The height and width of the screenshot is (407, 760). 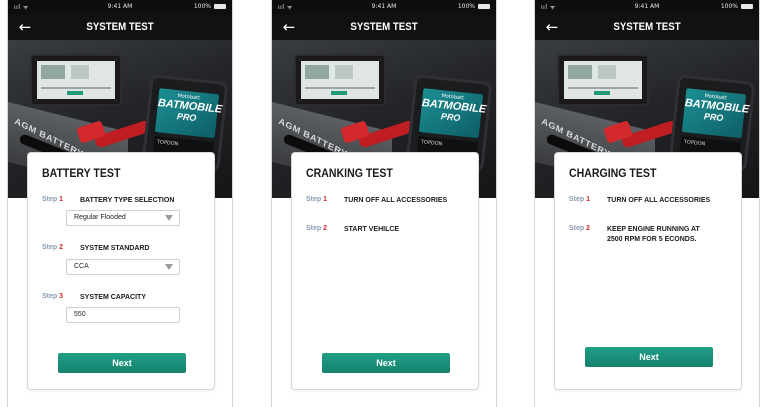 What do you see at coordinates (613, 173) in the screenshot?
I see `card-title: CHARGING TEST` at bounding box center [613, 173].